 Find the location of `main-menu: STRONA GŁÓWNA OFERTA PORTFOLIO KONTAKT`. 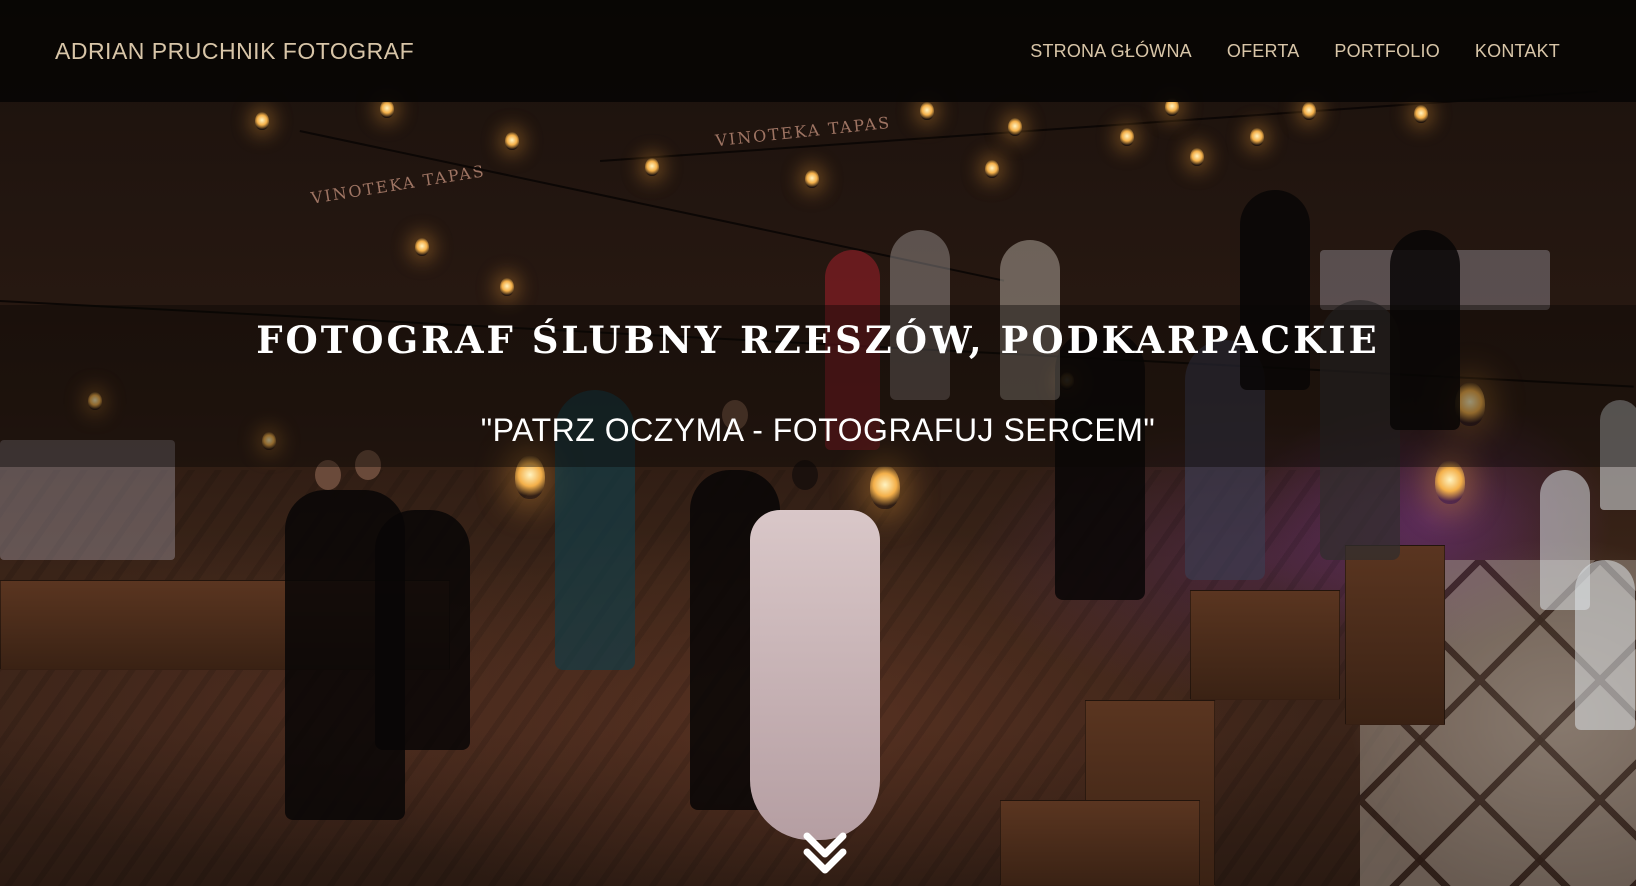

main-menu: STRONA GŁÓWNA OFERTA PORTFOLIO KONTAKT is located at coordinates (1295, 51).